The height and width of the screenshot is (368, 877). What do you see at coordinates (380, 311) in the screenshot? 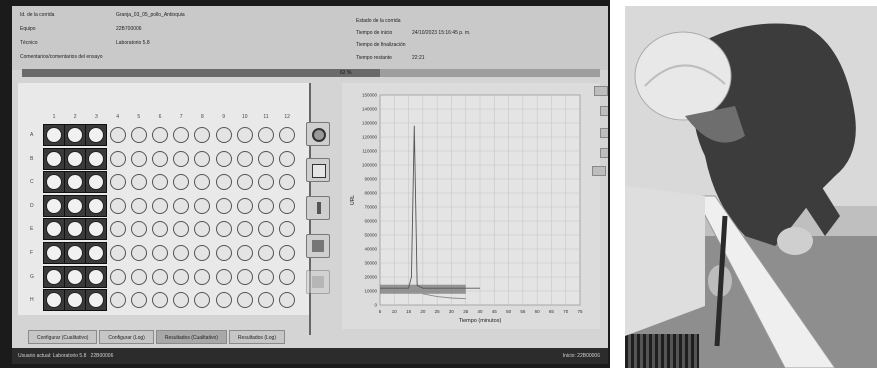
I see `x-tick-label: 5` at bounding box center [380, 311].